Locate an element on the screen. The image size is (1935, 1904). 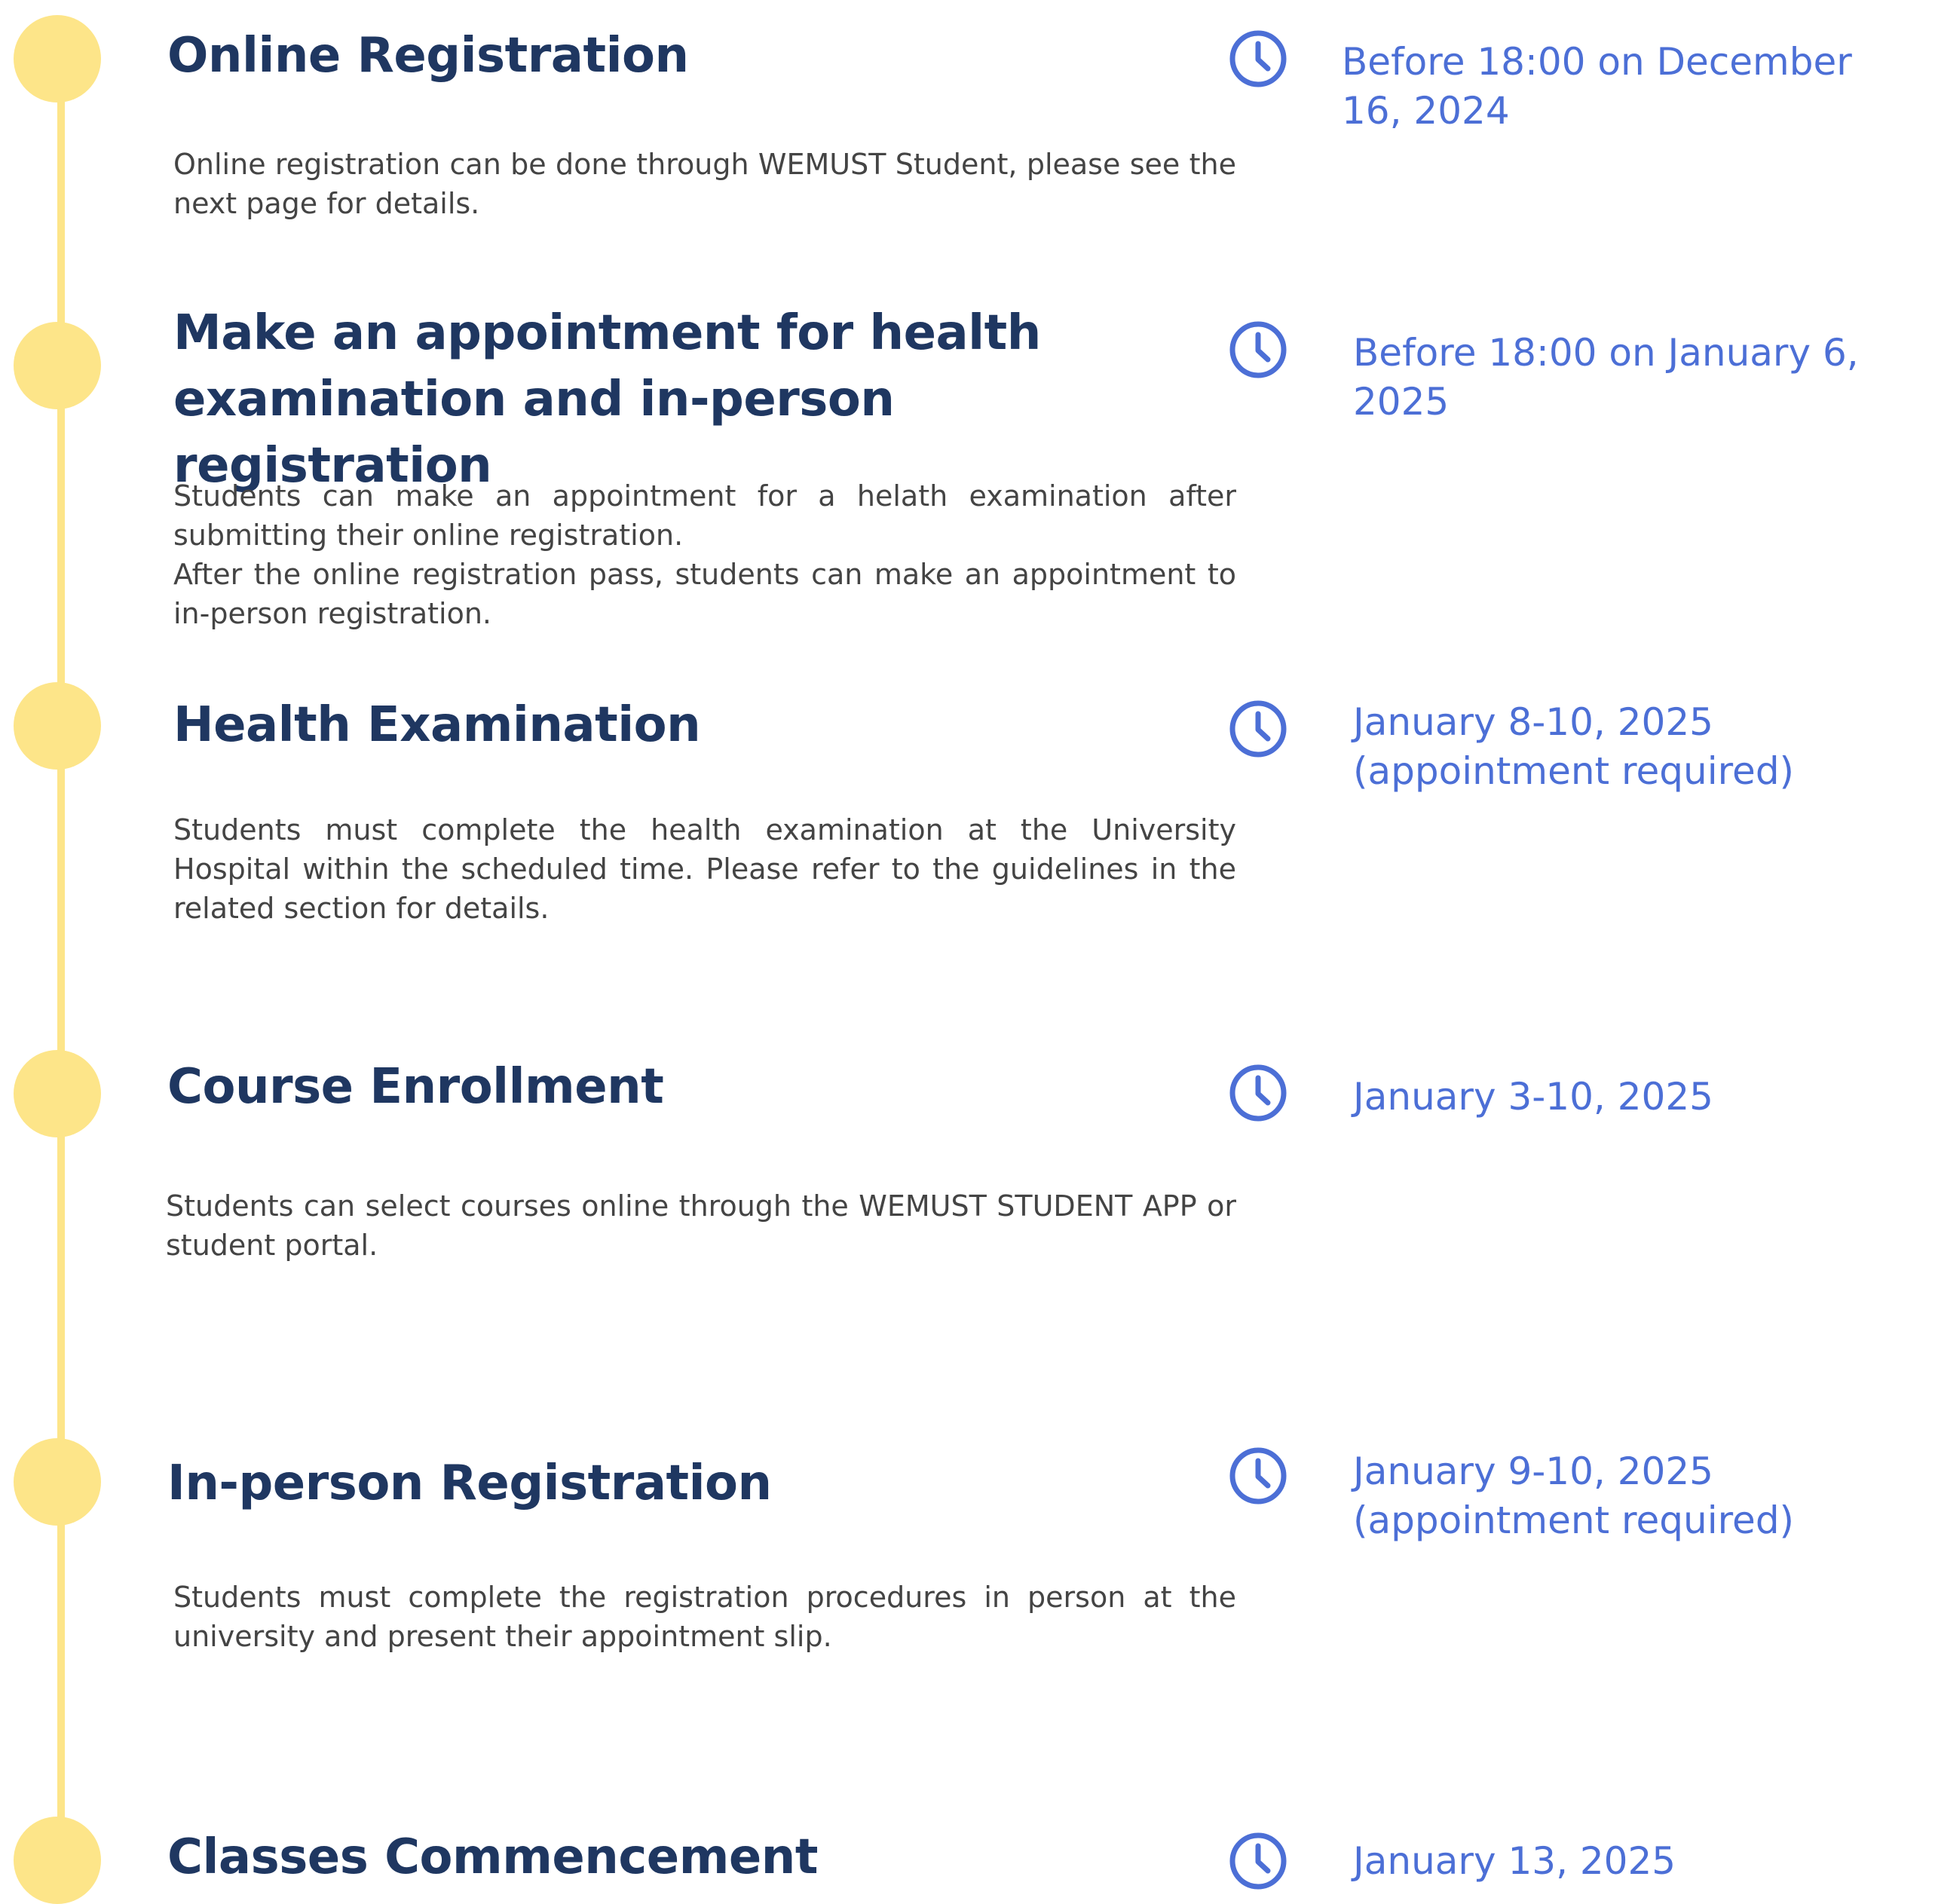
step-date: Before 18:00 on January 6, 2025 is located at coordinates (1606, 377).